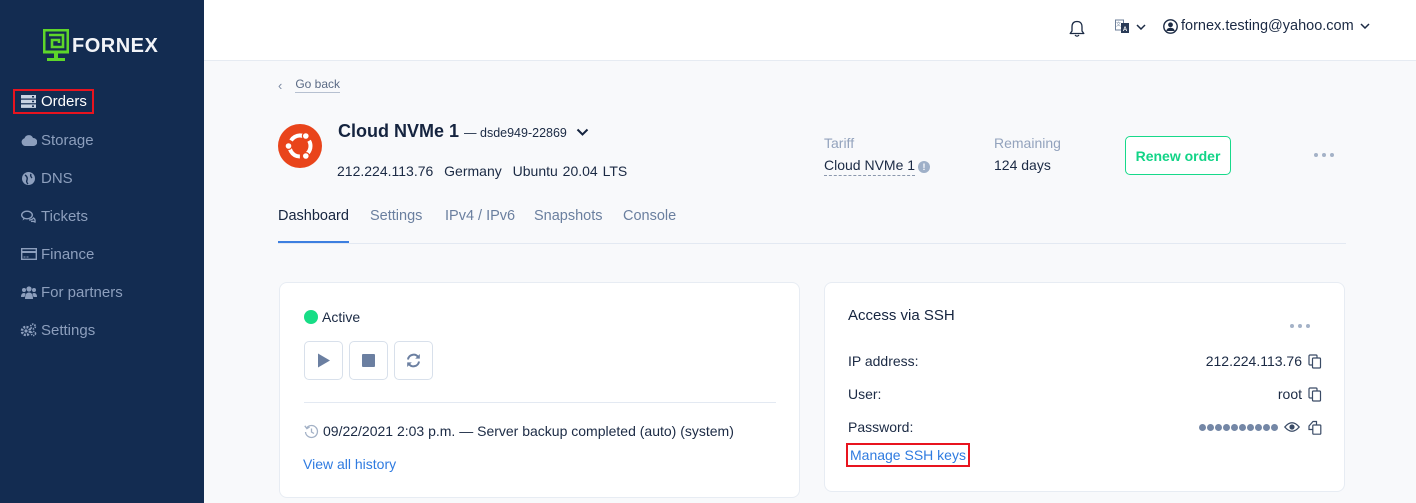 Image resolution: width=1416 pixels, height=503 pixels. I want to click on credit-card-icon, so click(28, 254).